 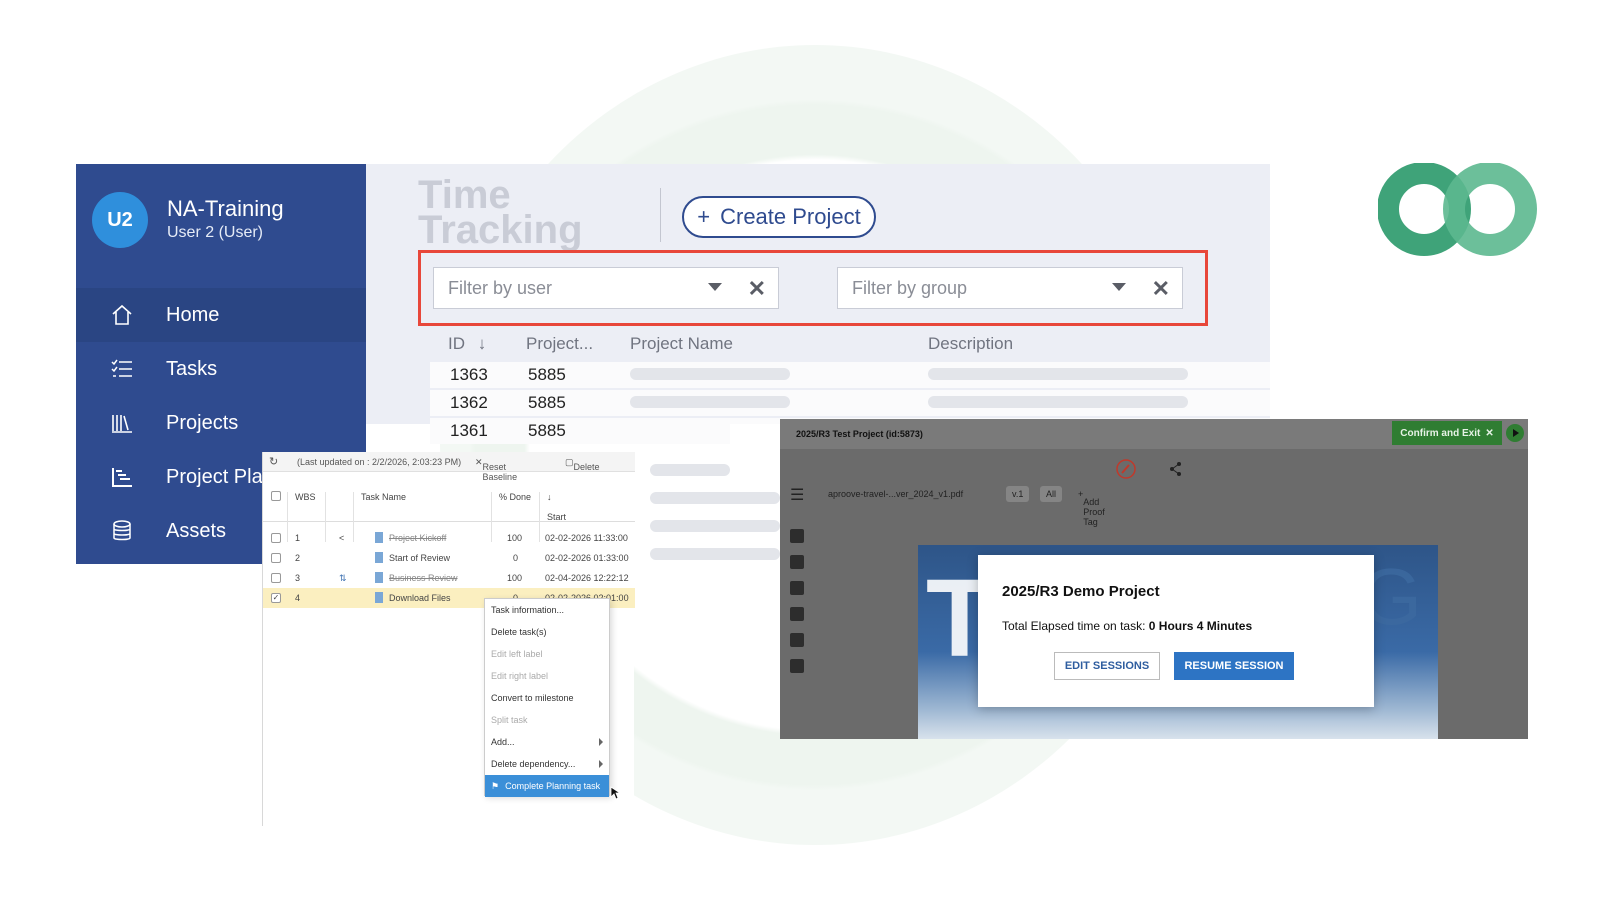 What do you see at coordinates (681, 344) in the screenshot?
I see `column-header-project-name: Project Name` at bounding box center [681, 344].